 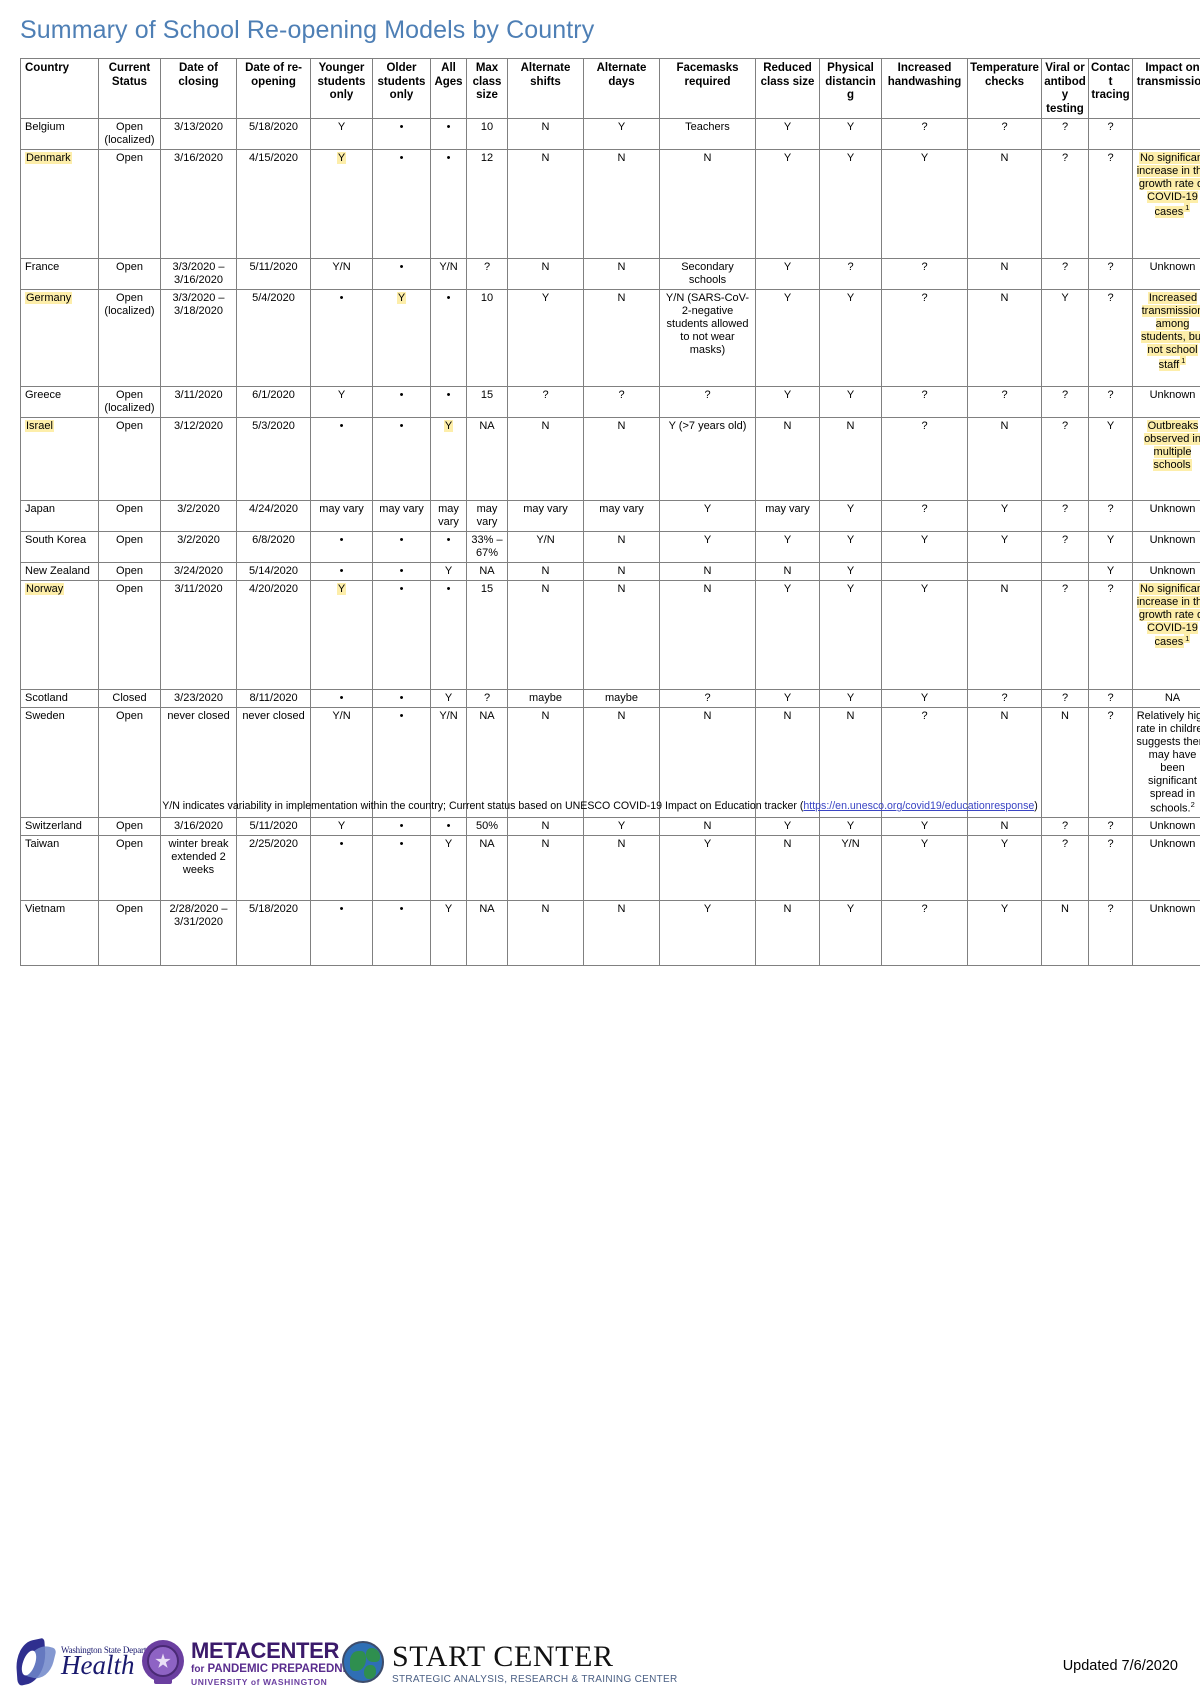 I want to click on cell-max-class-size: ?, so click(x=487, y=274).